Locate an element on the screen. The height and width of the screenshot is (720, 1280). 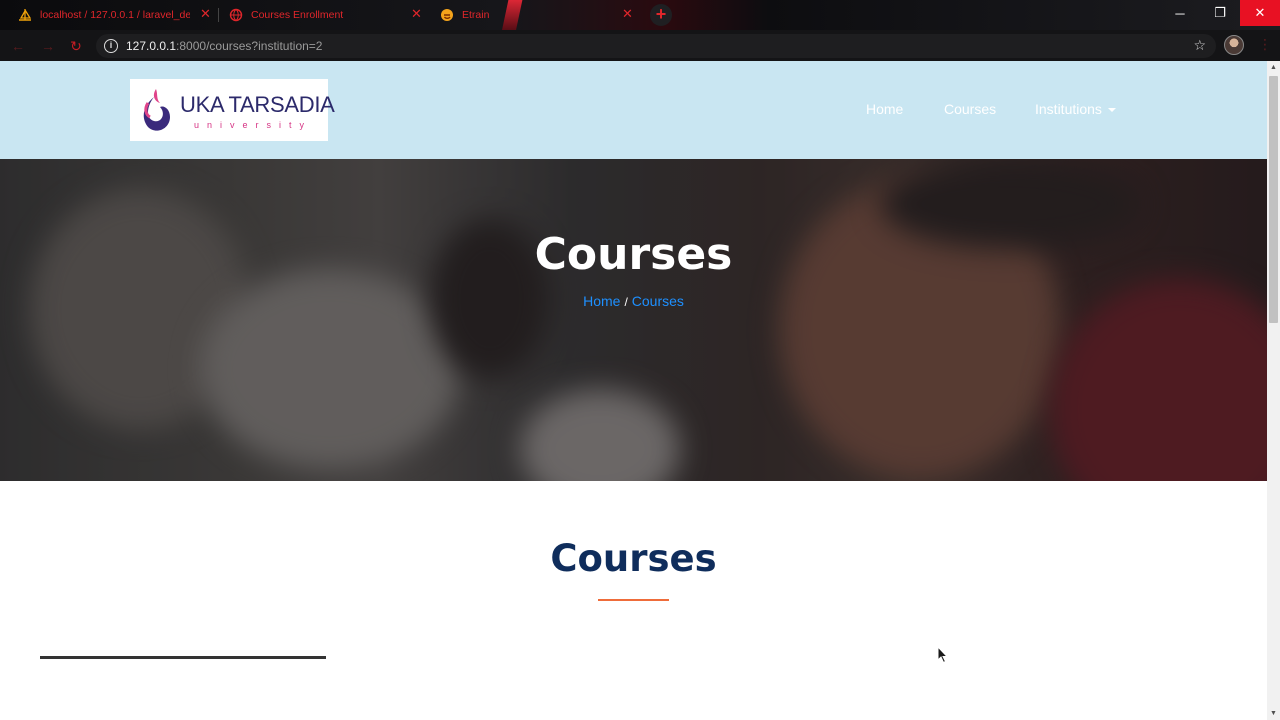
logo-subtitle: university is located at coordinates (253, 125).